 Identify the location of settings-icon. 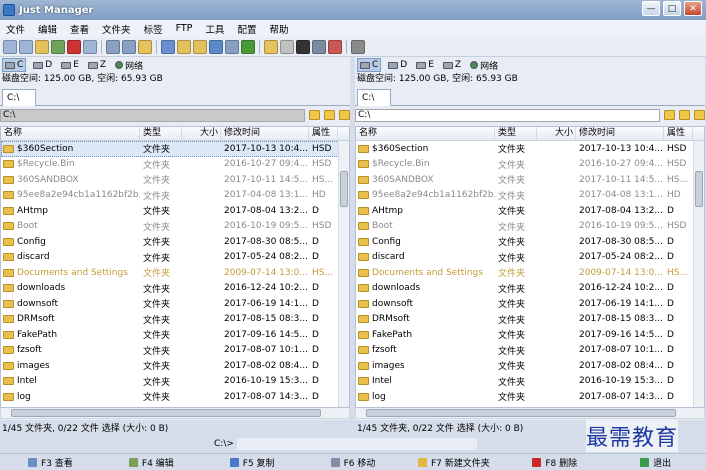
(358, 46).